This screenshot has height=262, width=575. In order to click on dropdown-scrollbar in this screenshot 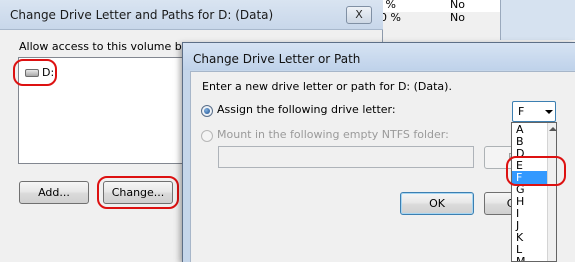, I will do `click(551, 192)`.